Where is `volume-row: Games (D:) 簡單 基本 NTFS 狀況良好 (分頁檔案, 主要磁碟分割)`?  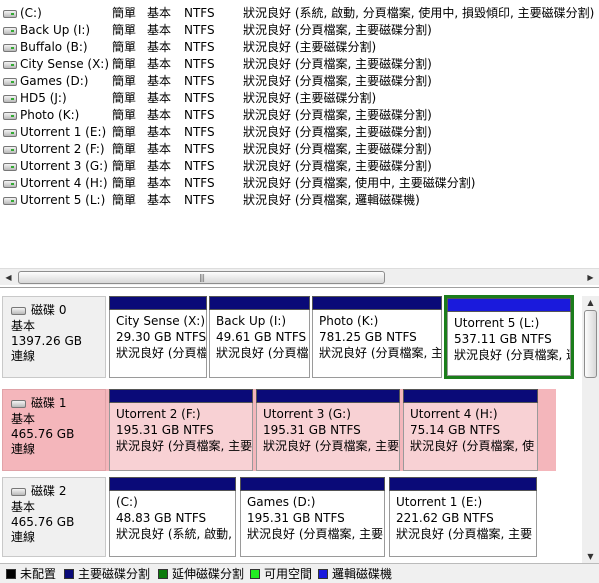
volume-row: Games (D:) 簡單 基本 NTFS 狀況良好 (分頁檔案, 主要磁碟分割) is located at coordinates (299, 81).